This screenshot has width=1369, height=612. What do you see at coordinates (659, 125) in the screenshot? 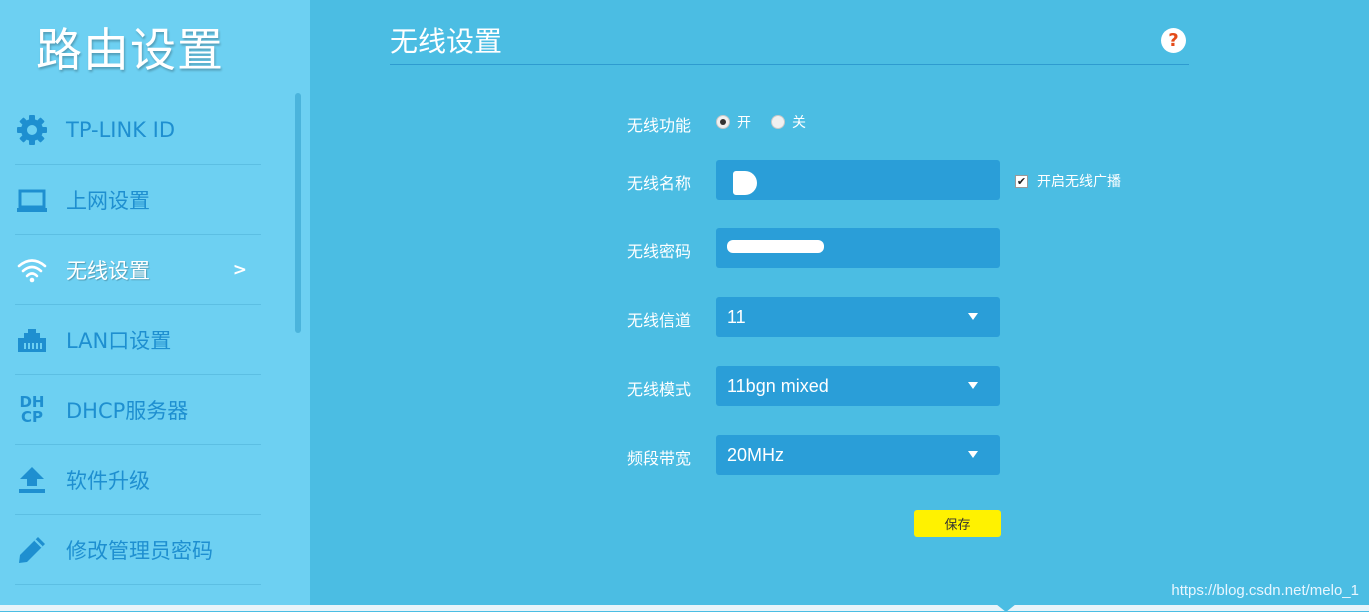
I see `wireless-function-label: 无线功能` at bounding box center [659, 125].